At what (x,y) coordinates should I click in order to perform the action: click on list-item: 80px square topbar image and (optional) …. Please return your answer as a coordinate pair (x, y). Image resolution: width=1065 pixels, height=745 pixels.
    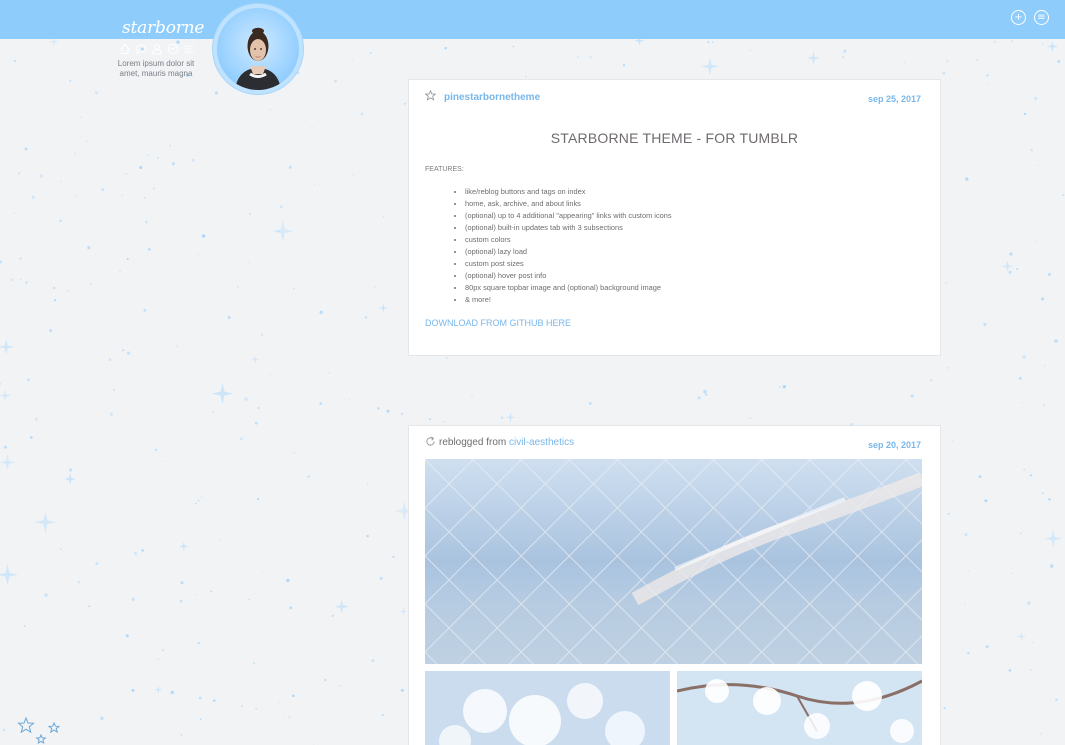
    Looking at the image, I should click on (568, 288).